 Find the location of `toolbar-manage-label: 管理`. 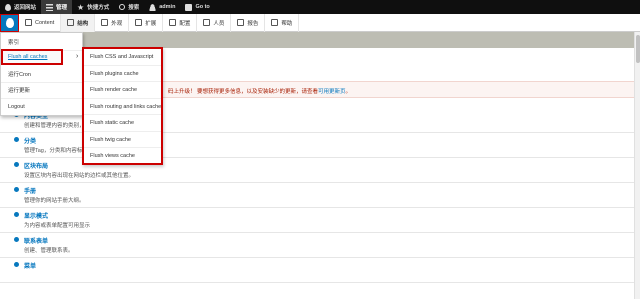

toolbar-manage-label: 管理 is located at coordinates (62, 8).